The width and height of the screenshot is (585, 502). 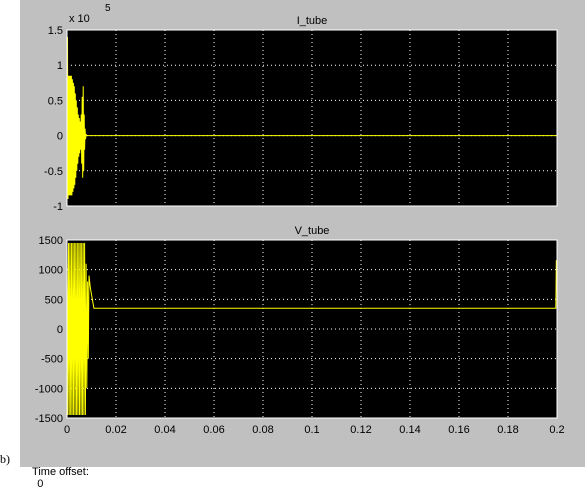 What do you see at coordinates (54, 300) in the screenshot?
I see `y-tick-label: 500` at bounding box center [54, 300].